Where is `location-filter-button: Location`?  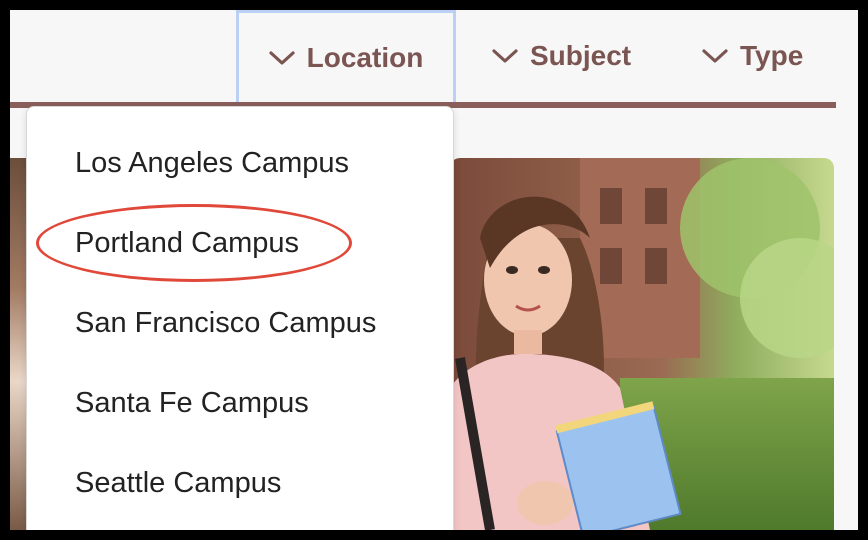
location-filter-button: Location is located at coordinates (346, 56).